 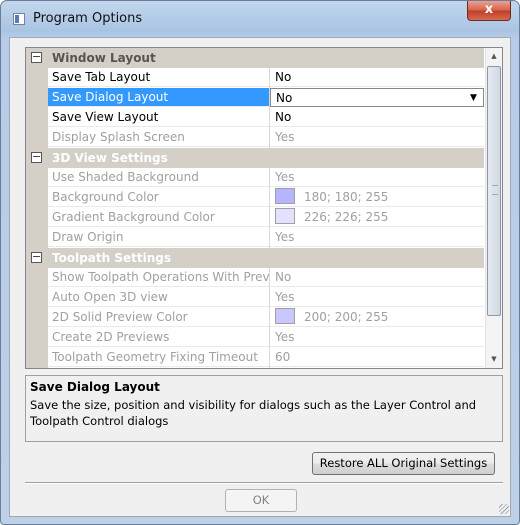 What do you see at coordinates (494, 56) in the screenshot?
I see `scroll-up-icon: ▲` at bounding box center [494, 56].